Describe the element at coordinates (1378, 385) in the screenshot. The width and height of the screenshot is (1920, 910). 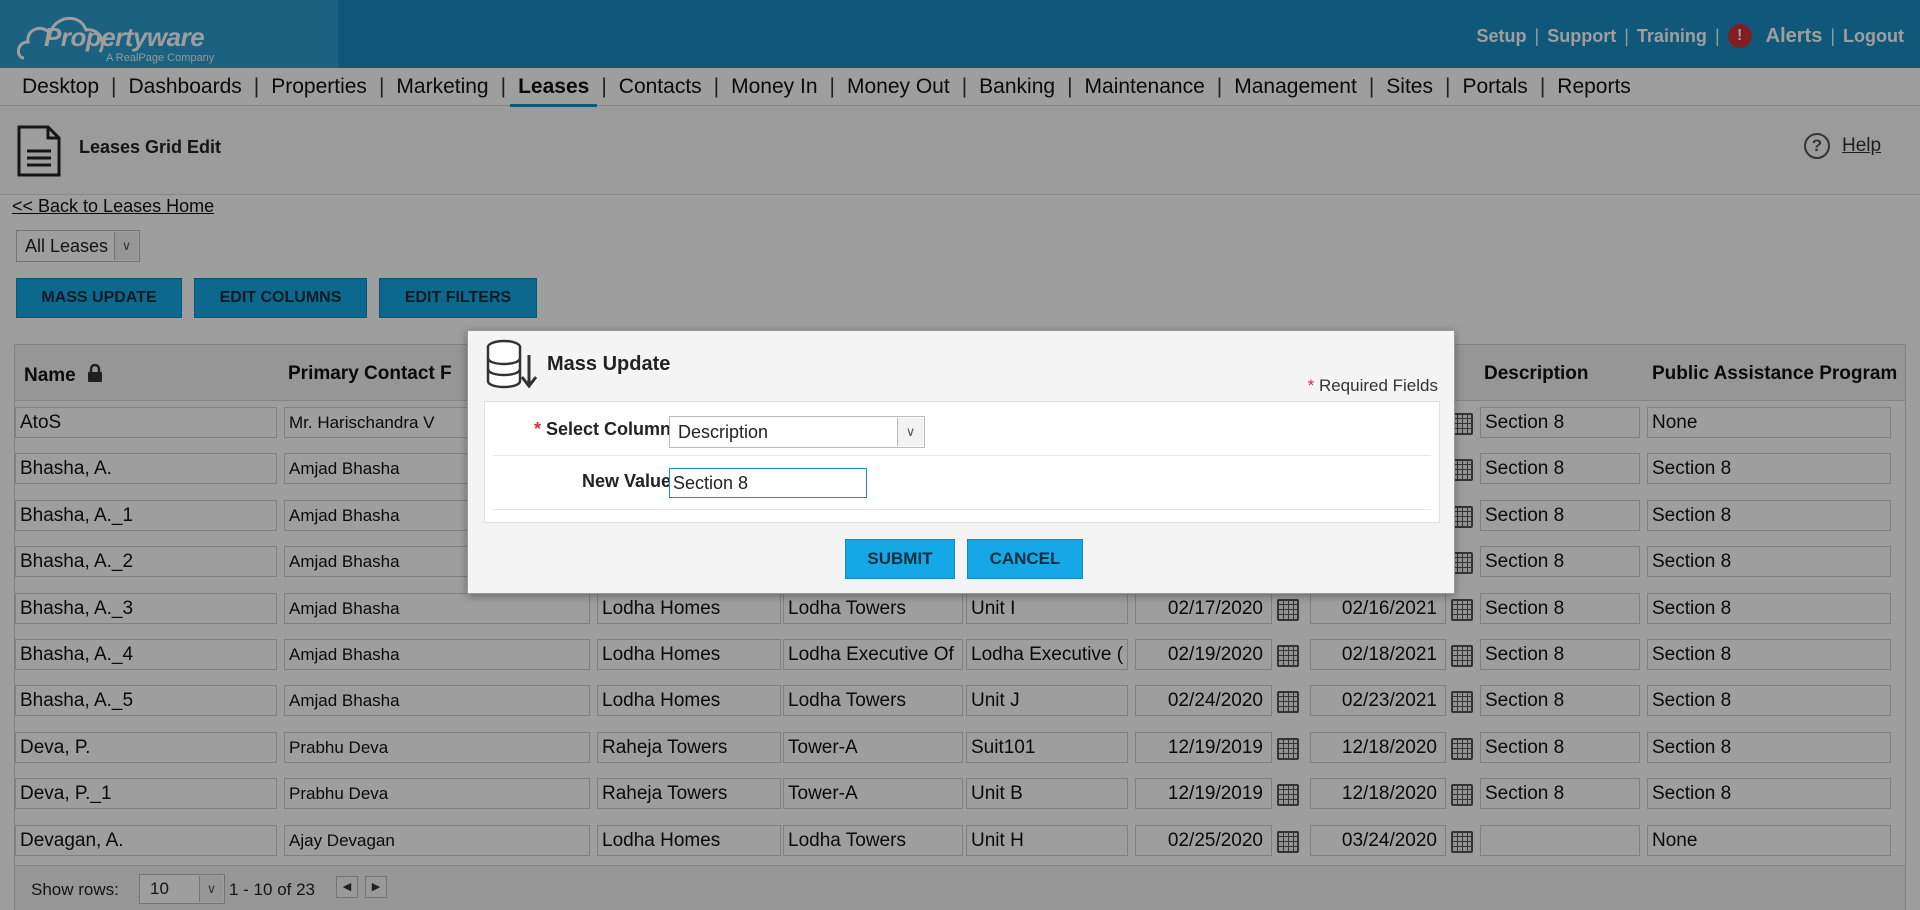
I see `required-fields-label: Required Fields` at that location.